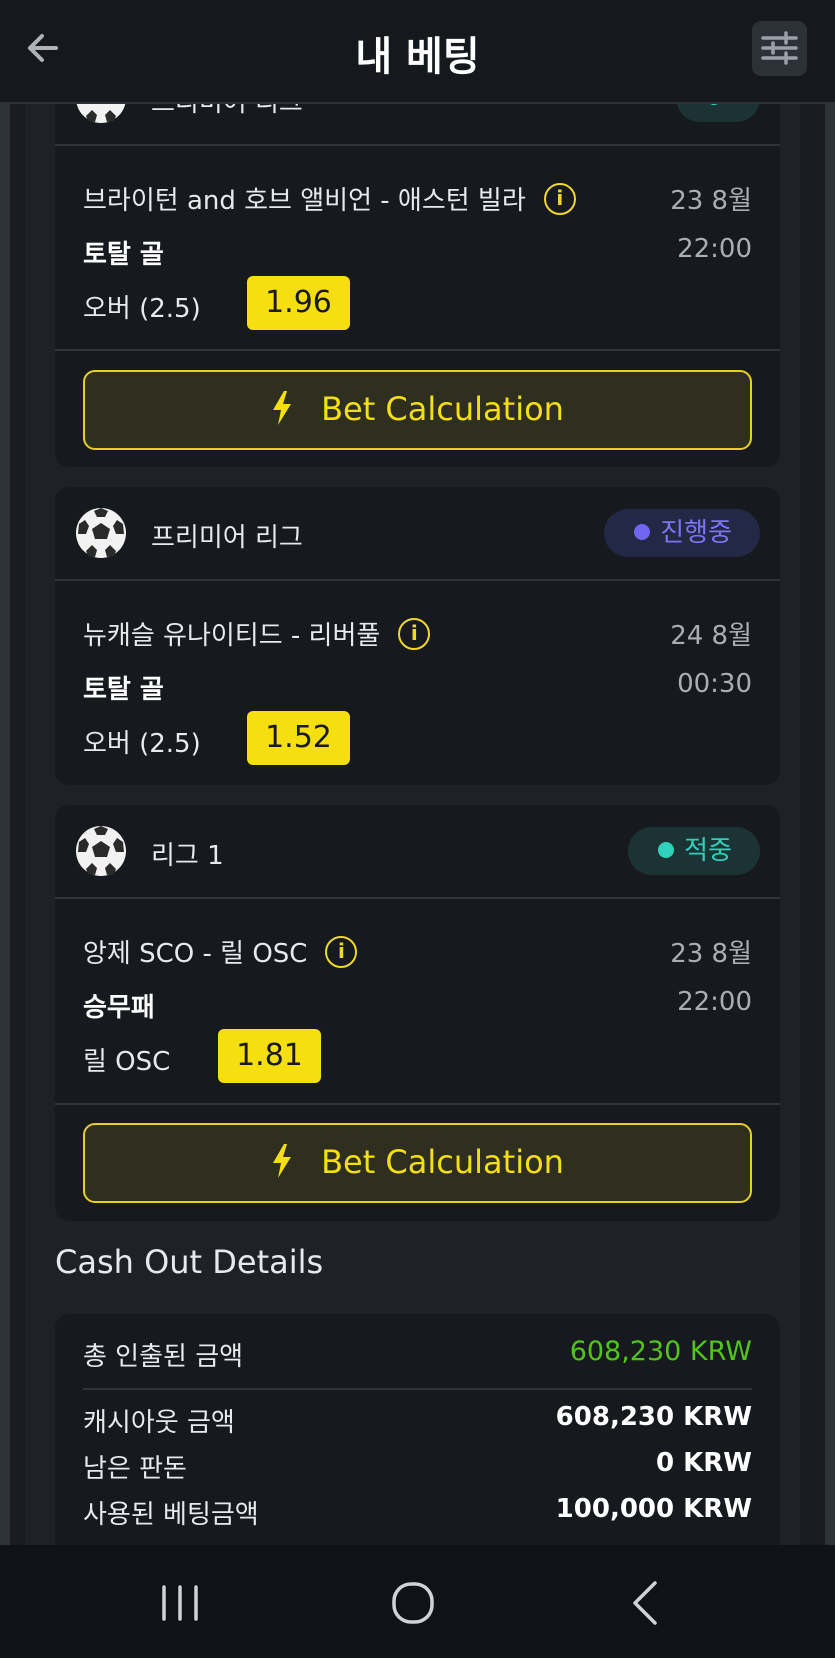 The image size is (835, 1658). What do you see at coordinates (647, 1603) in the screenshot?
I see `back-icon` at bounding box center [647, 1603].